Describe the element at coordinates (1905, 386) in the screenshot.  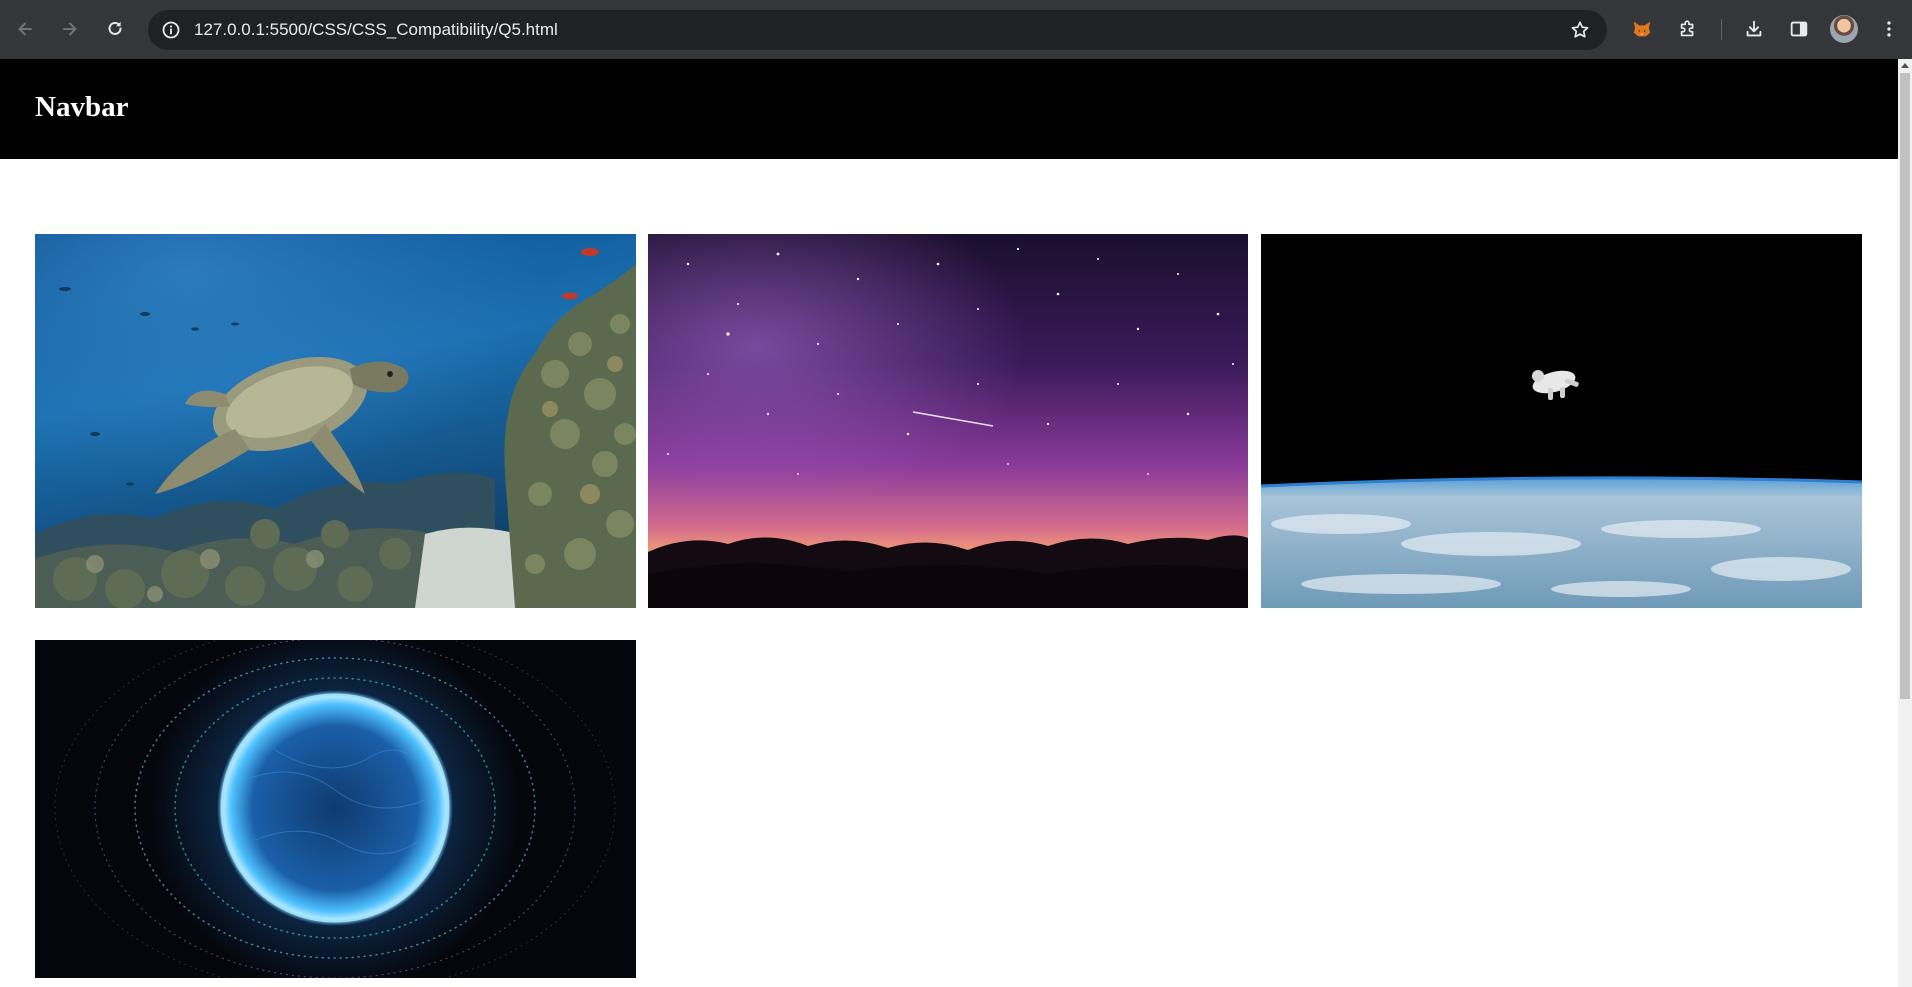
I see `scrollbar-thumb` at that location.